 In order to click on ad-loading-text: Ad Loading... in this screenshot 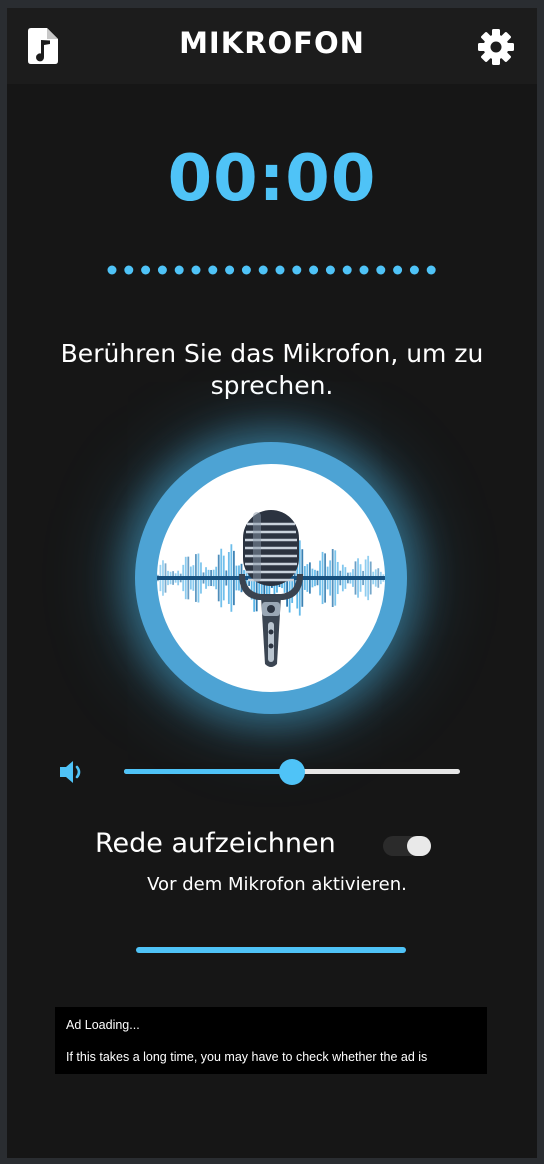, I will do `click(103, 1025)`.